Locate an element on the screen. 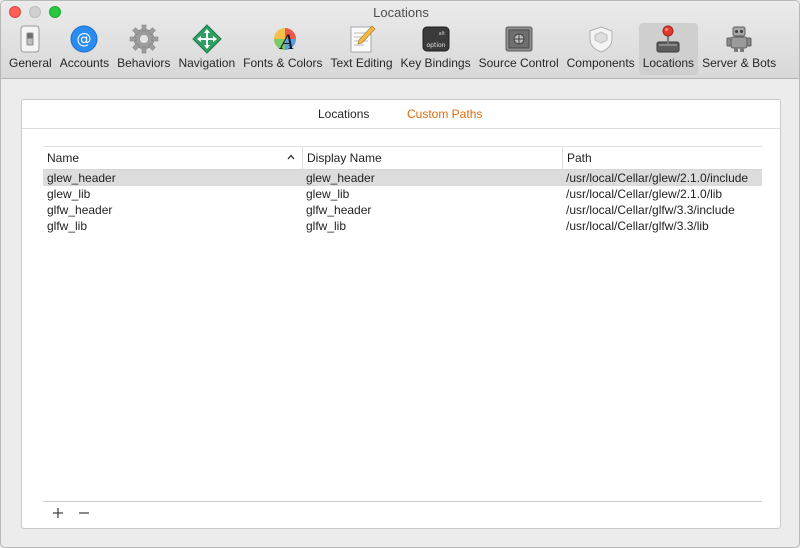 This screenshot has width=800, height=548. toolbar-label: General is located at coordinates (30, 63).